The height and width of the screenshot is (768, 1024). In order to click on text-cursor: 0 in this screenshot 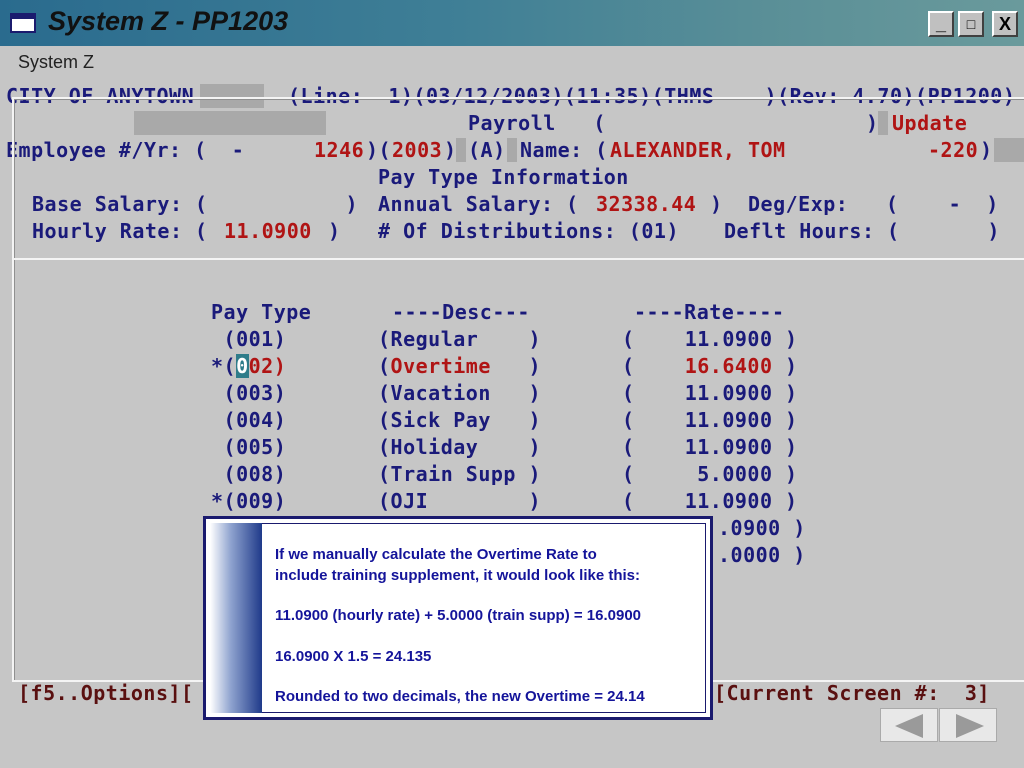, I will do `click(242, 366)`.